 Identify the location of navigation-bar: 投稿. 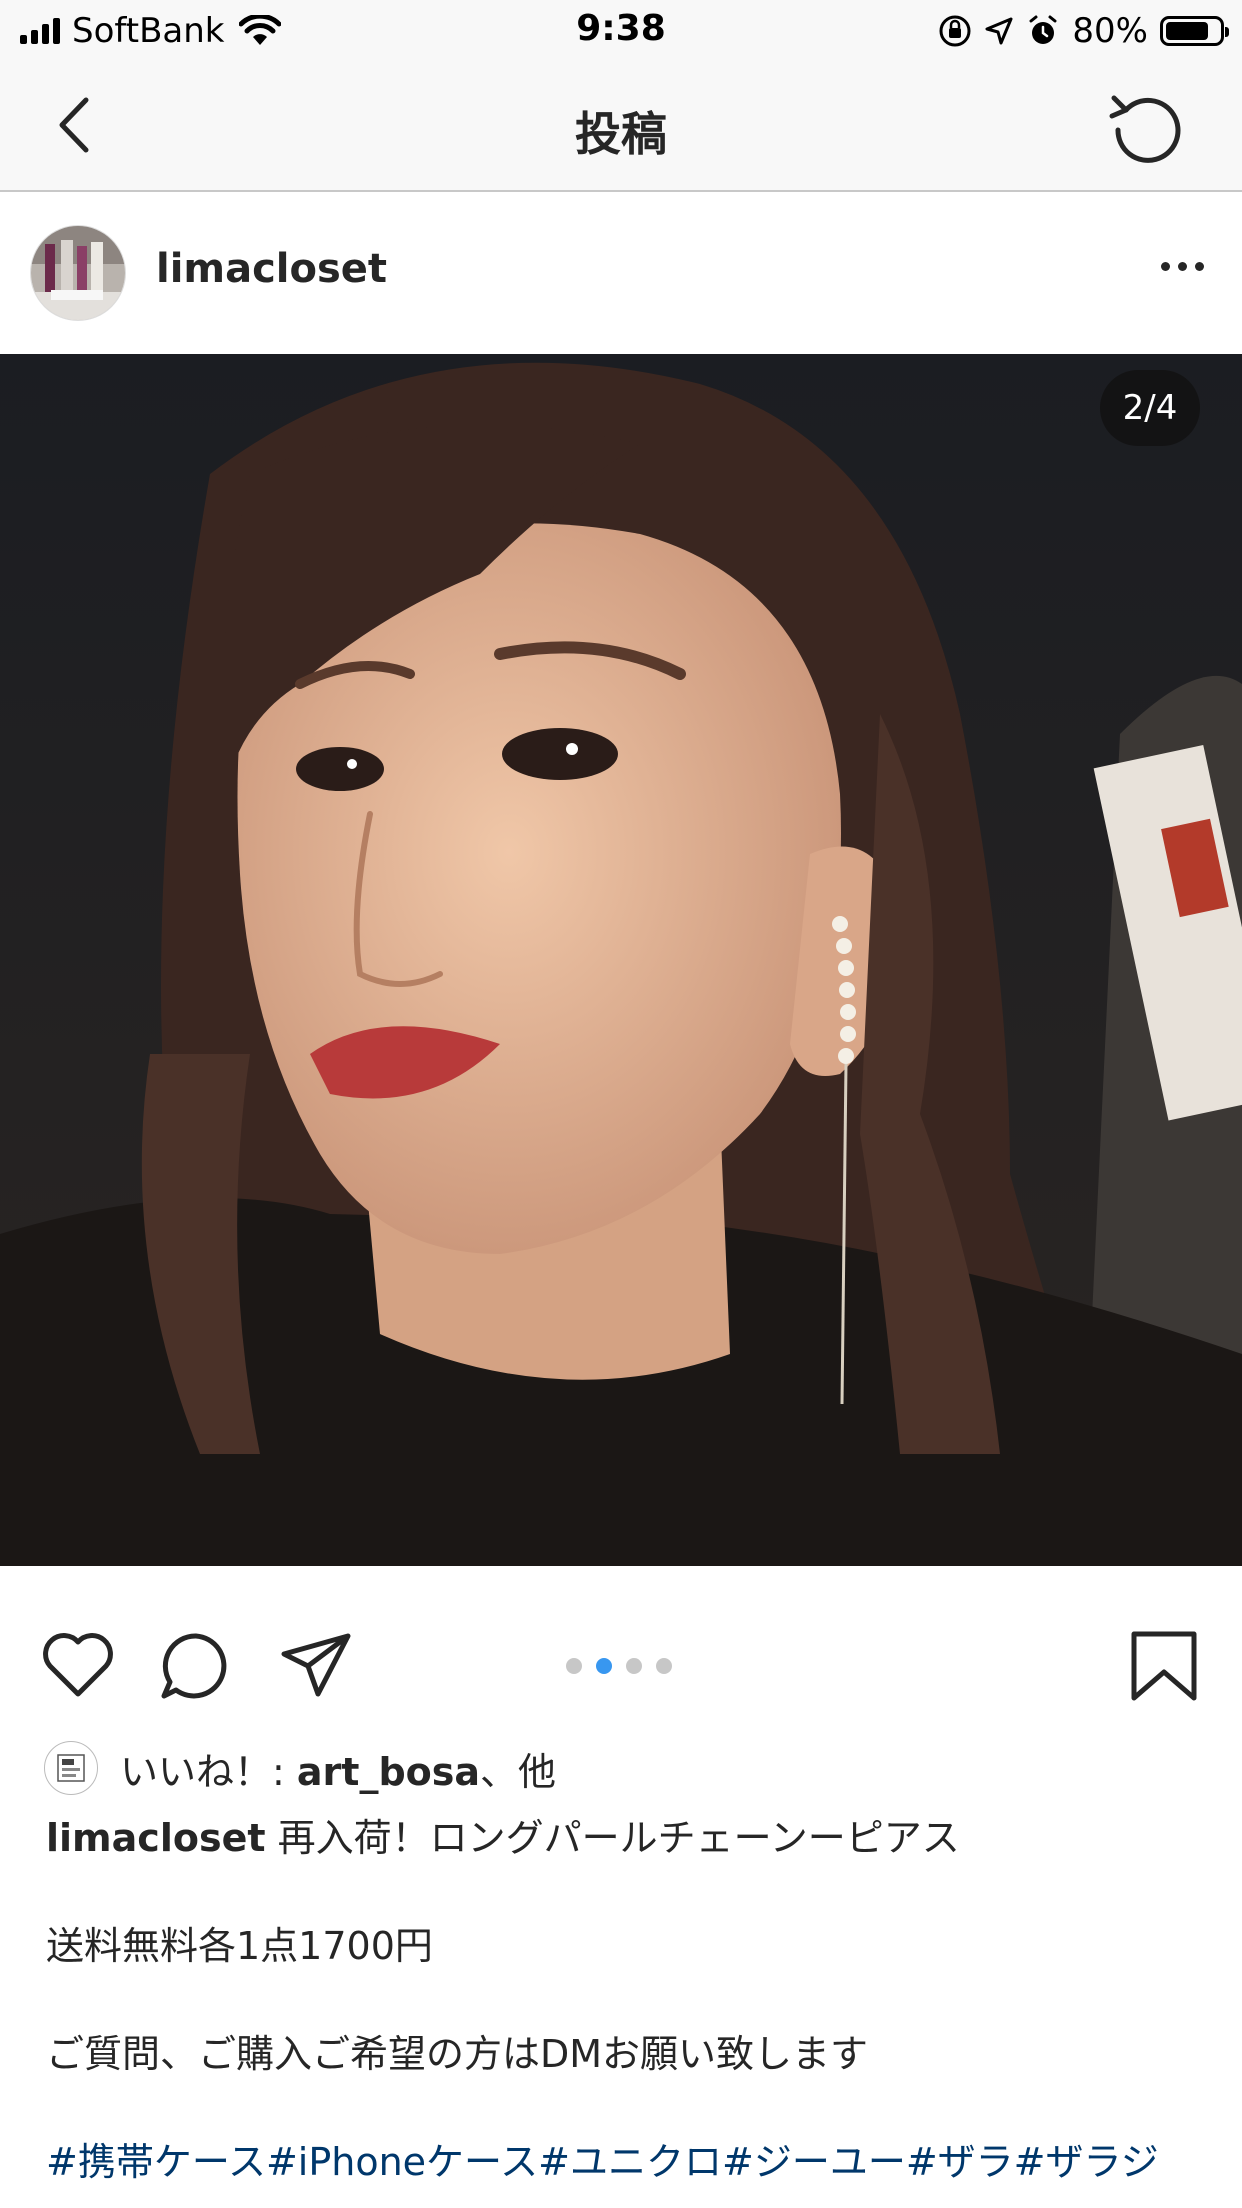
(621, 127).